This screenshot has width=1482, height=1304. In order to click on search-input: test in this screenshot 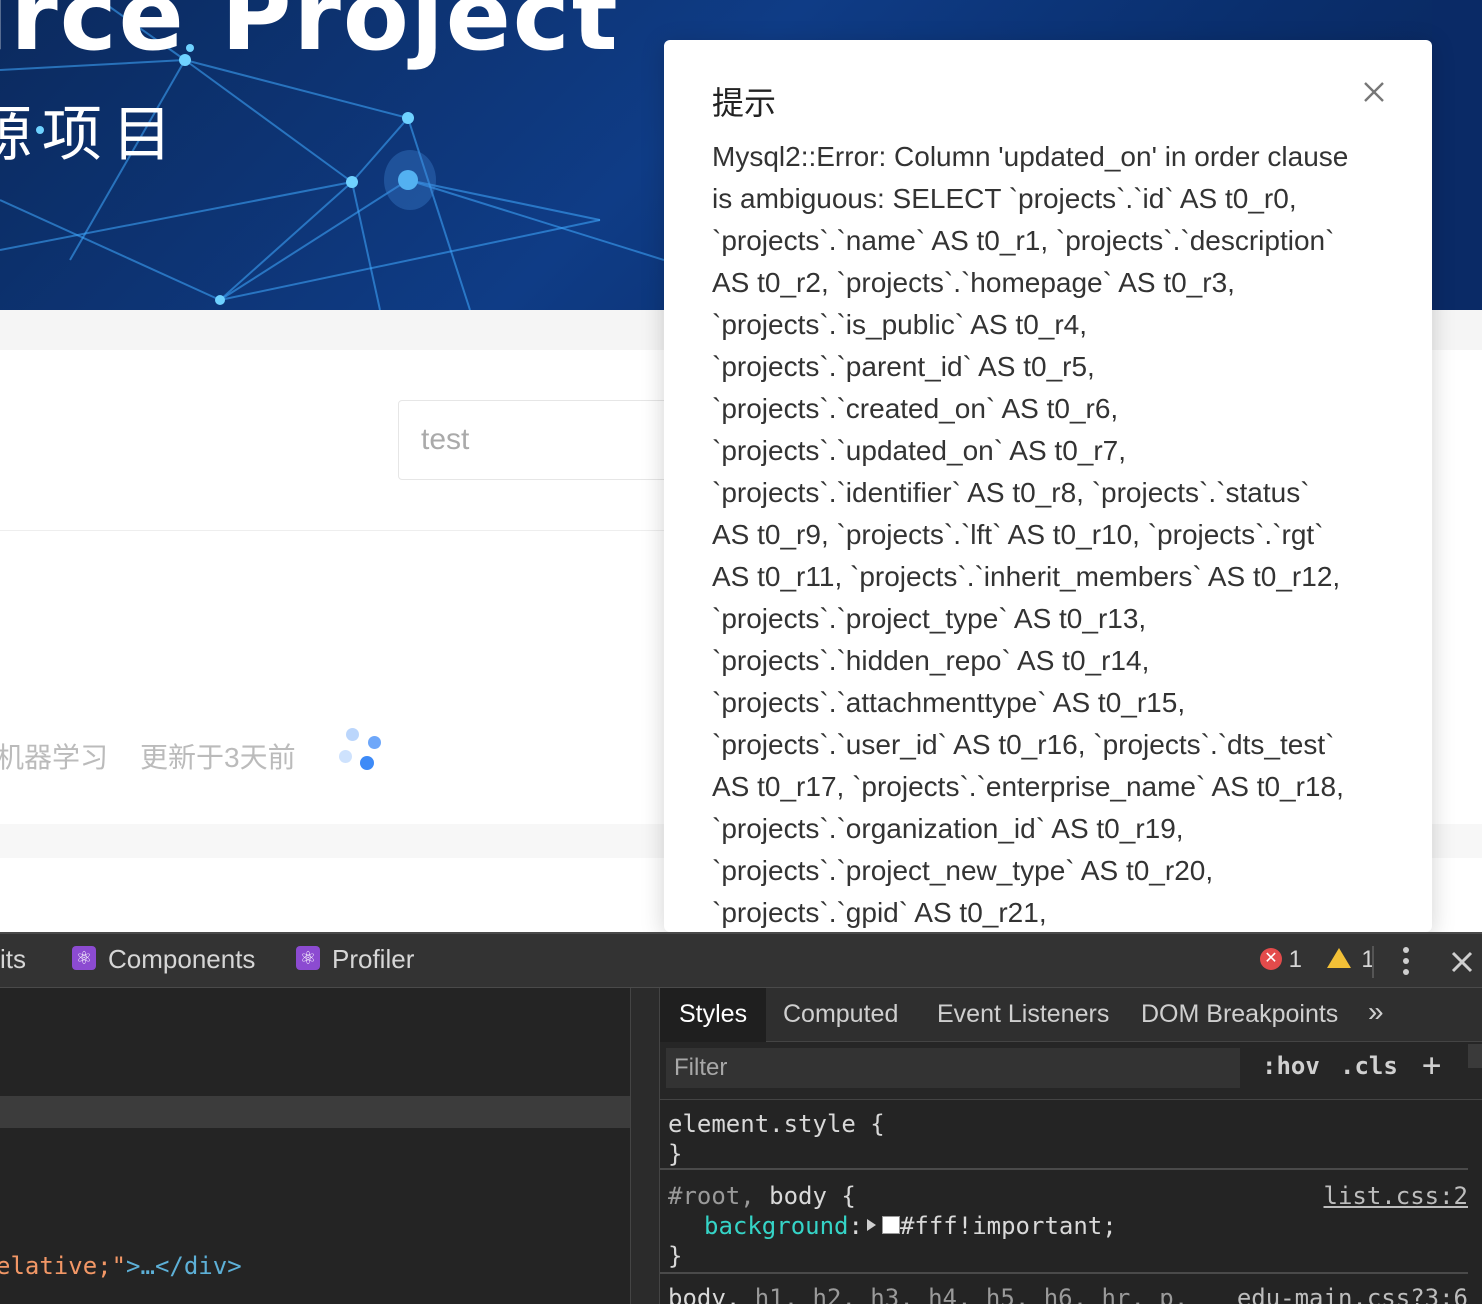, I will do `click(548, 440)`.